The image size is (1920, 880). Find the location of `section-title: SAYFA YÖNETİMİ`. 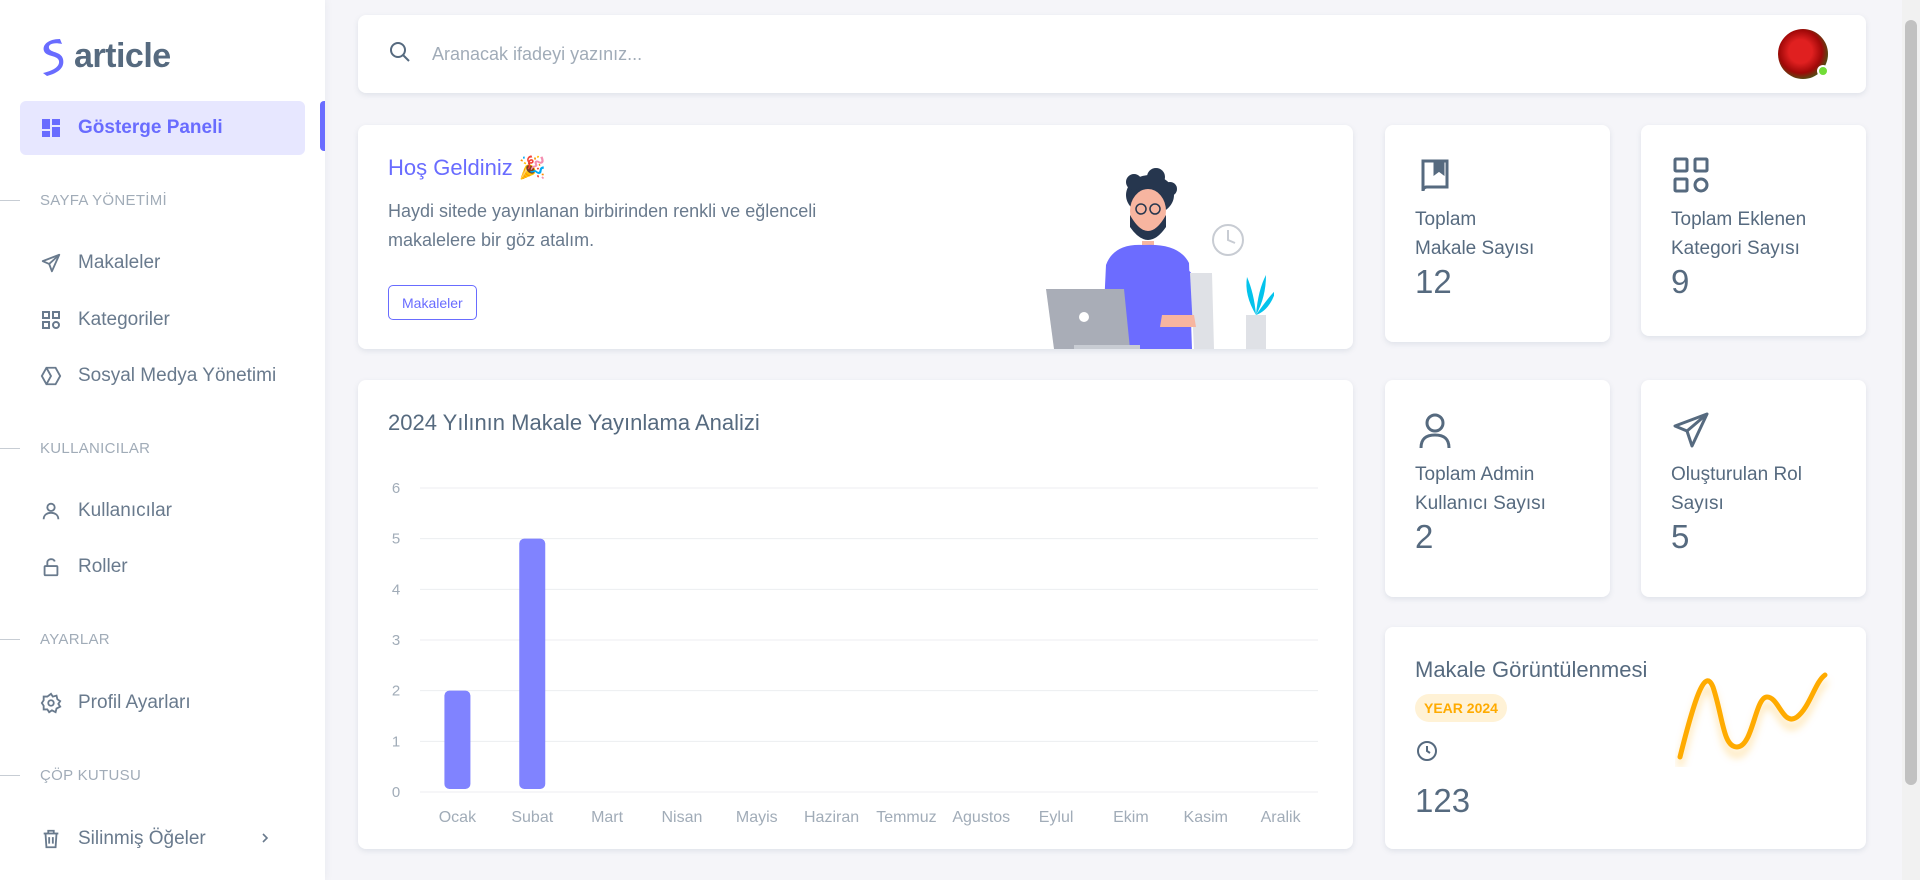

section-title: SAYFA YÖNETİMİ is located at coordinates (104, 200).